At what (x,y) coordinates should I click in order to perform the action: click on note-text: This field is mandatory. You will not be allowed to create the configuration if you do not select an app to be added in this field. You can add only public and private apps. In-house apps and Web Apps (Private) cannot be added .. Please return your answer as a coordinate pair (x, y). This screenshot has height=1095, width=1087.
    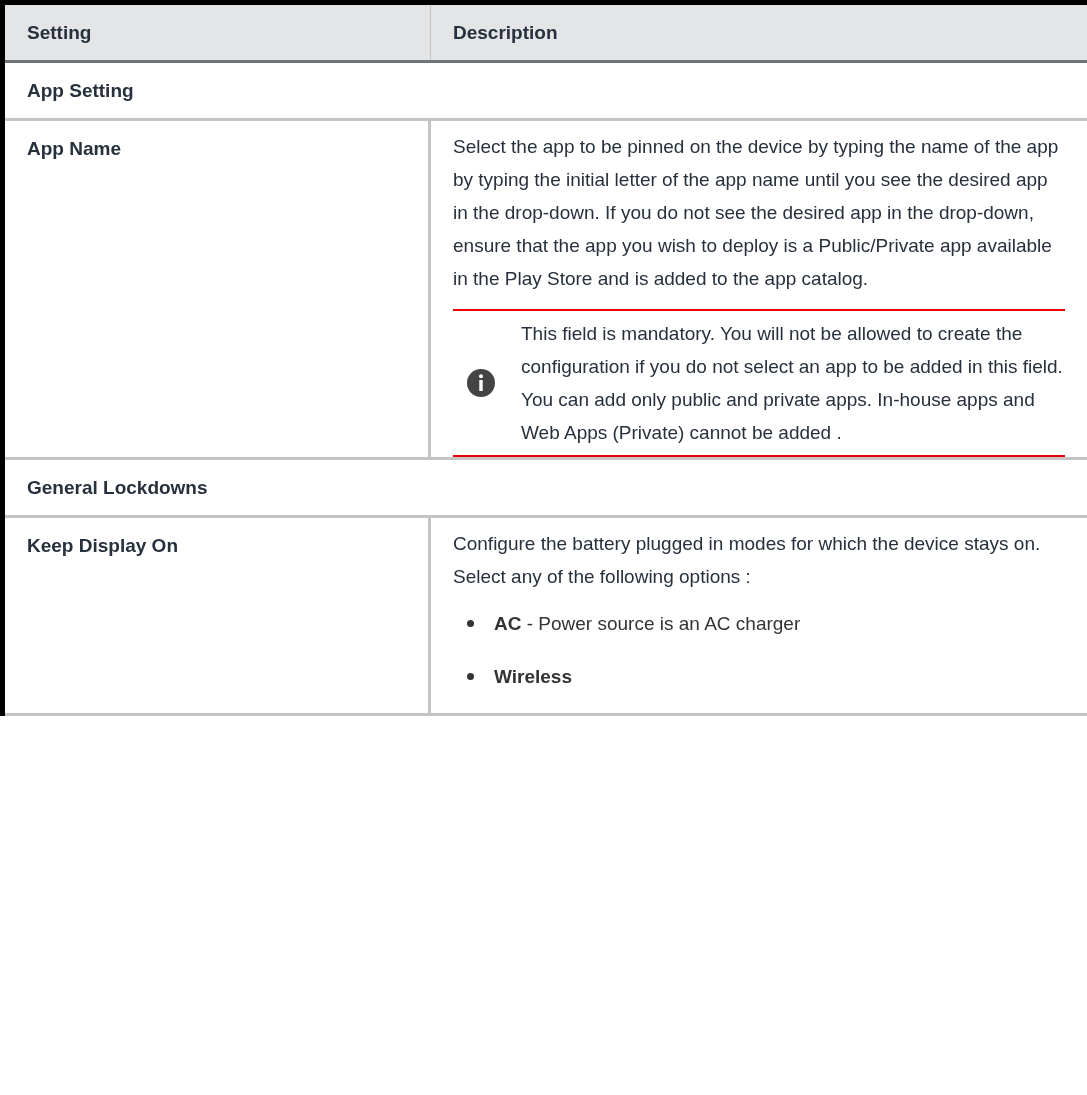
    Looking at the image, I should click on (792, 383).